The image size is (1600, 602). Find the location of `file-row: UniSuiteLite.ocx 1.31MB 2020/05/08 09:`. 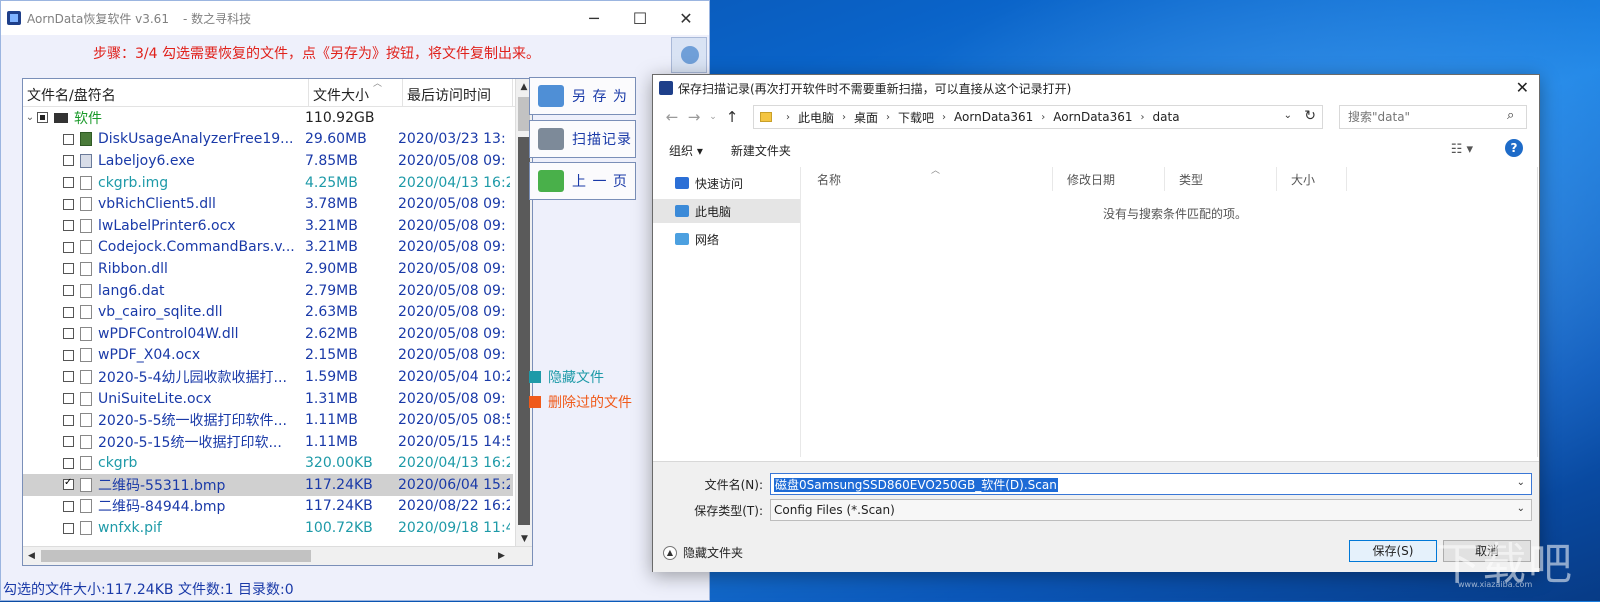

file-row: UniSuiteLite.ocx 1.31MB 2020/05/08 09: is located at coordinates (268, 399).